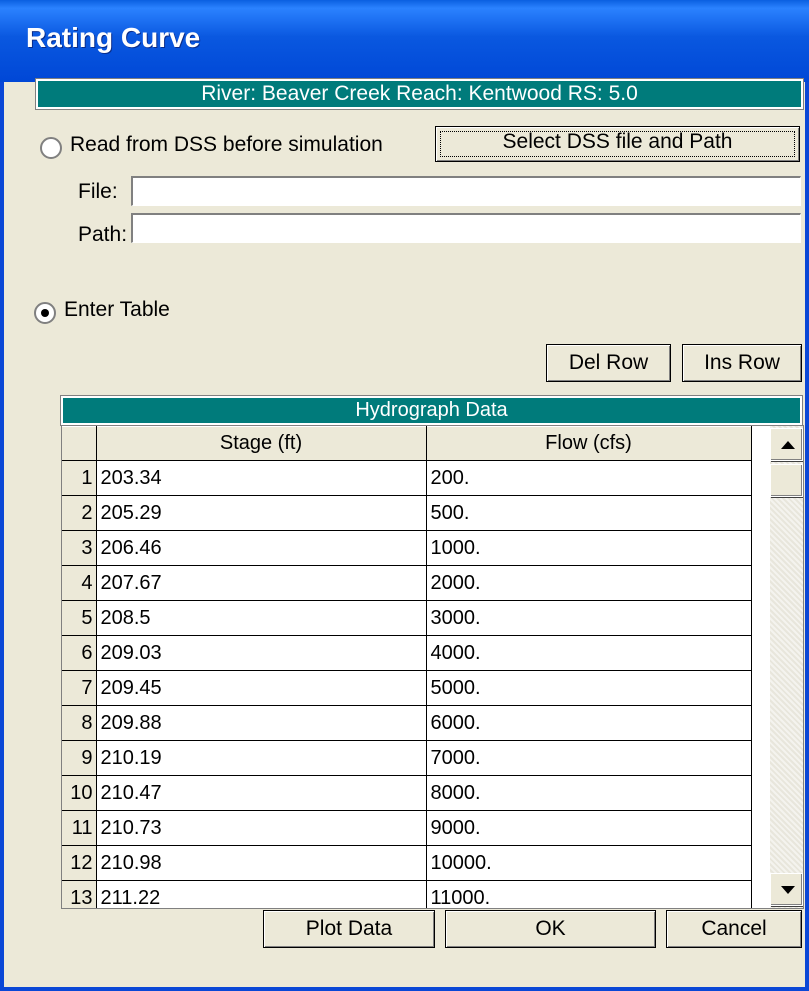 Image resolution: width=809 pixels, height=991 pixels. Describe the element at coordinates (589, 548) in the screenshot. I see `flow-cell: 1000.` at that location.